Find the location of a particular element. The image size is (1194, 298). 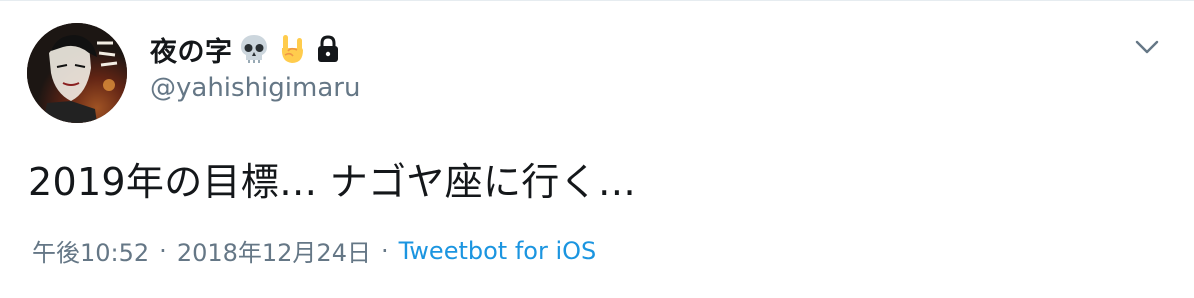

tweet-source-link: Tweetbot for iOS is located at coordinates (498, 251).